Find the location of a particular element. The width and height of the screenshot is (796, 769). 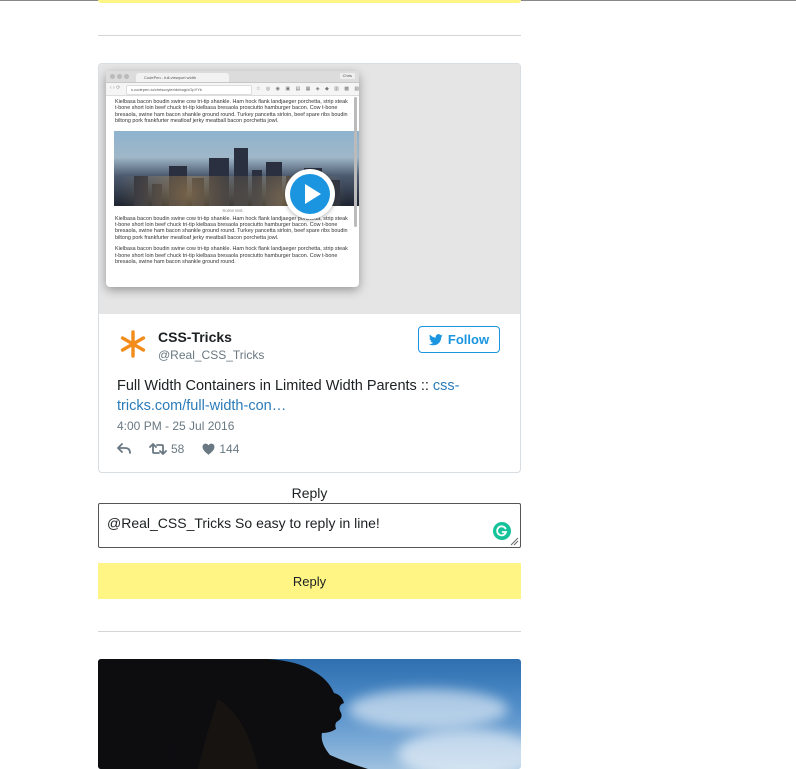

reply-arrow-icon is located at coordinates (124, 448).